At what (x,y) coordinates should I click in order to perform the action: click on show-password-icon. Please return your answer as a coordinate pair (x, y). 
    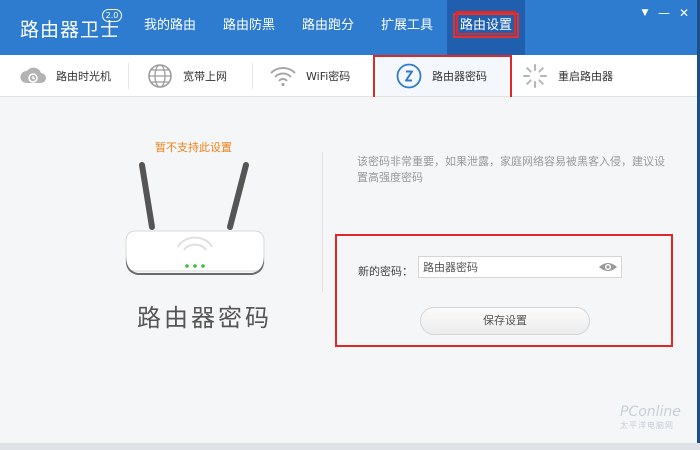
    Looking at the image, I should click on (608, 267).